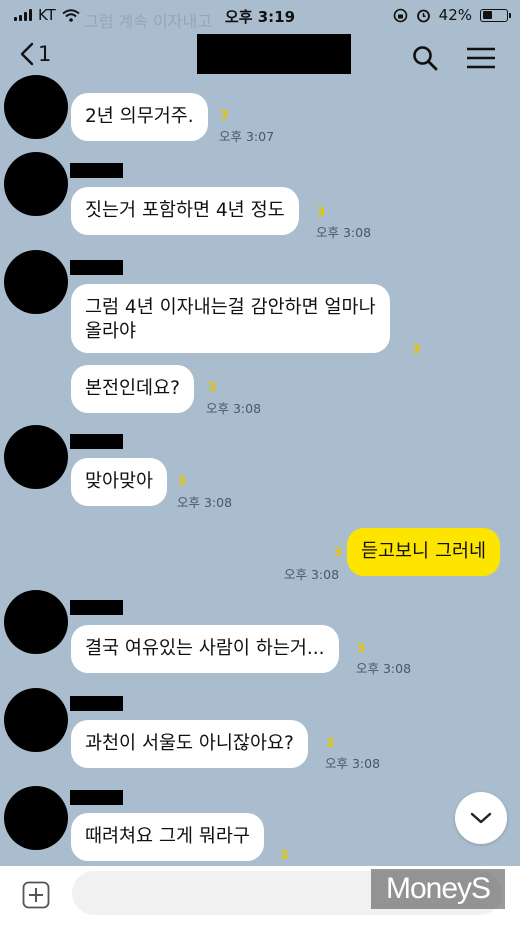 Image resolution: width=520 pixels, height=925 pixels. What do you see at coordinates (230, 307) in the screenshot?
I see `message-line: 그럼 4년 이자내는걸 감안하면 얼마나` at bounding box center [230, 307].